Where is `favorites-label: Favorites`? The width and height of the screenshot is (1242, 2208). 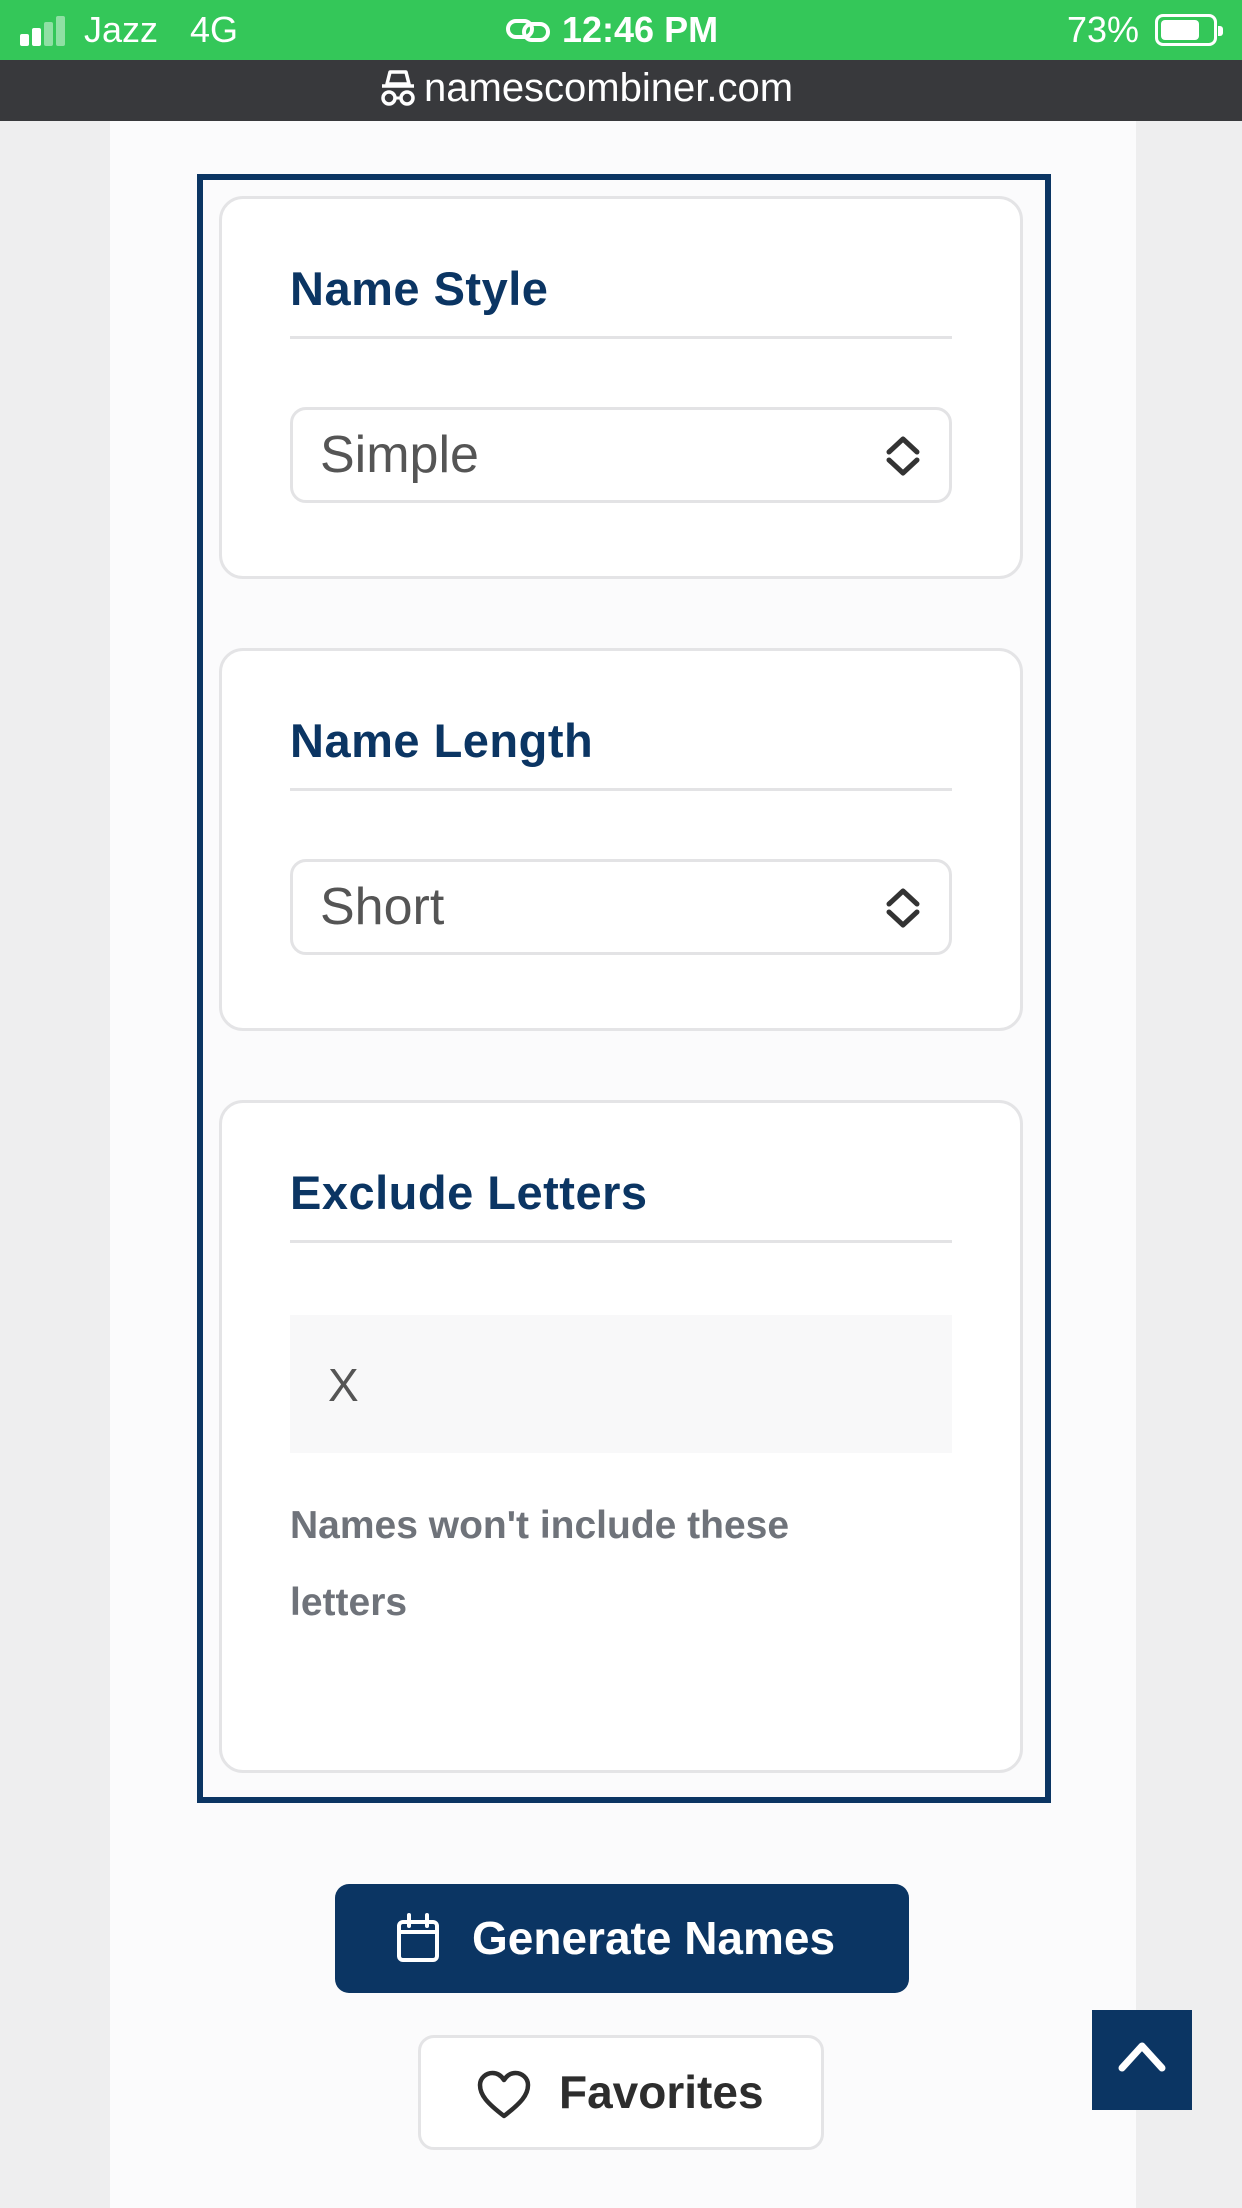 favorites-label: Favorites is located at coordinates (661, 2092).